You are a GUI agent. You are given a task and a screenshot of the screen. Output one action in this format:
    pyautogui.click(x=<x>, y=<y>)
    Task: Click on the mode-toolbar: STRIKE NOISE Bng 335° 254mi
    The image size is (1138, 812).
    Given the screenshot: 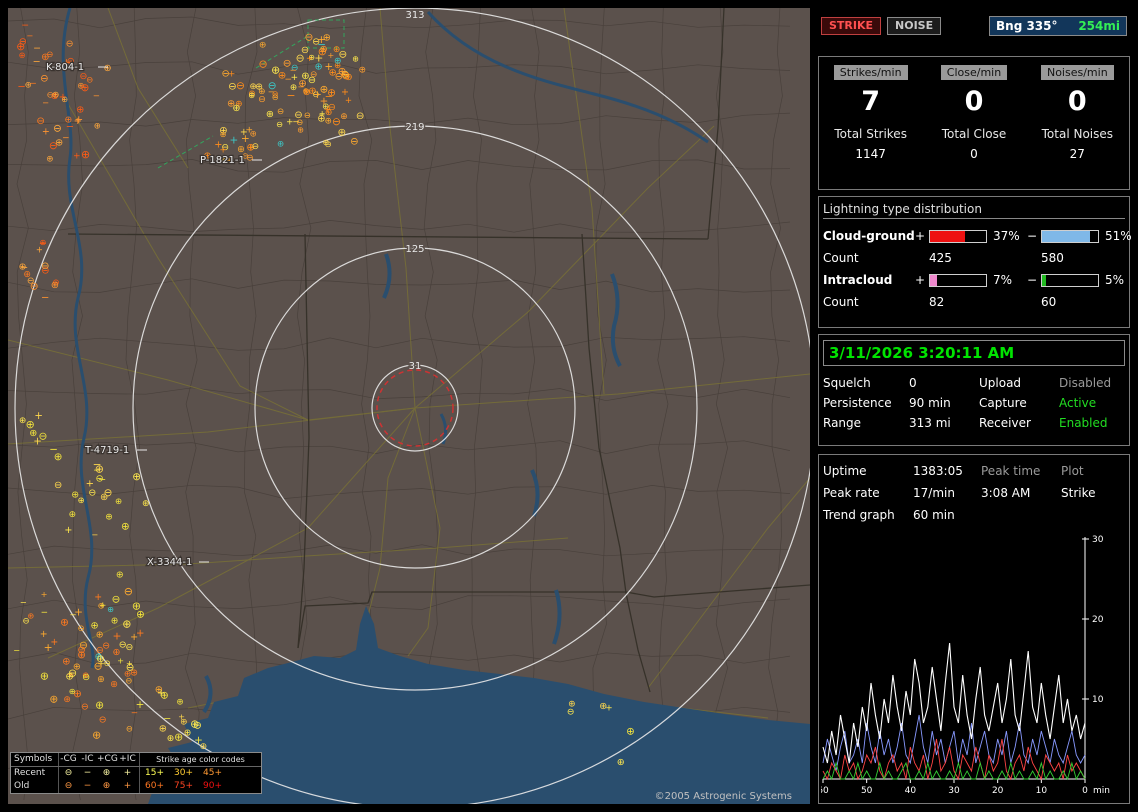 What is the action you would take?
    pyautogui.click(x=974, y=26)
    